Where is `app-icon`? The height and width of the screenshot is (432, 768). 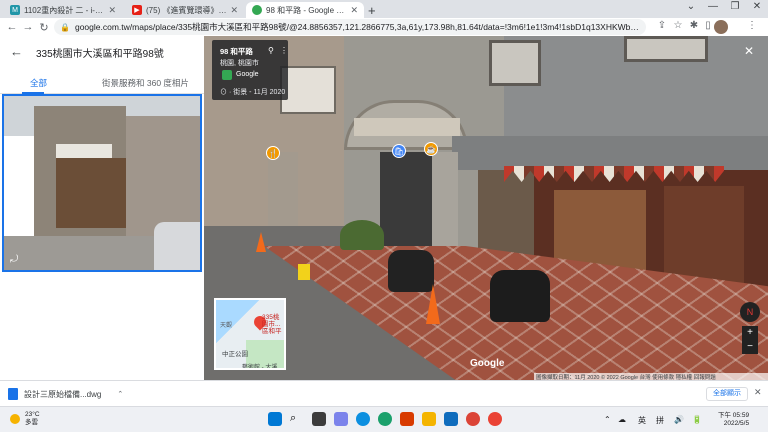
app-icon is located at coordinates (495, 419).